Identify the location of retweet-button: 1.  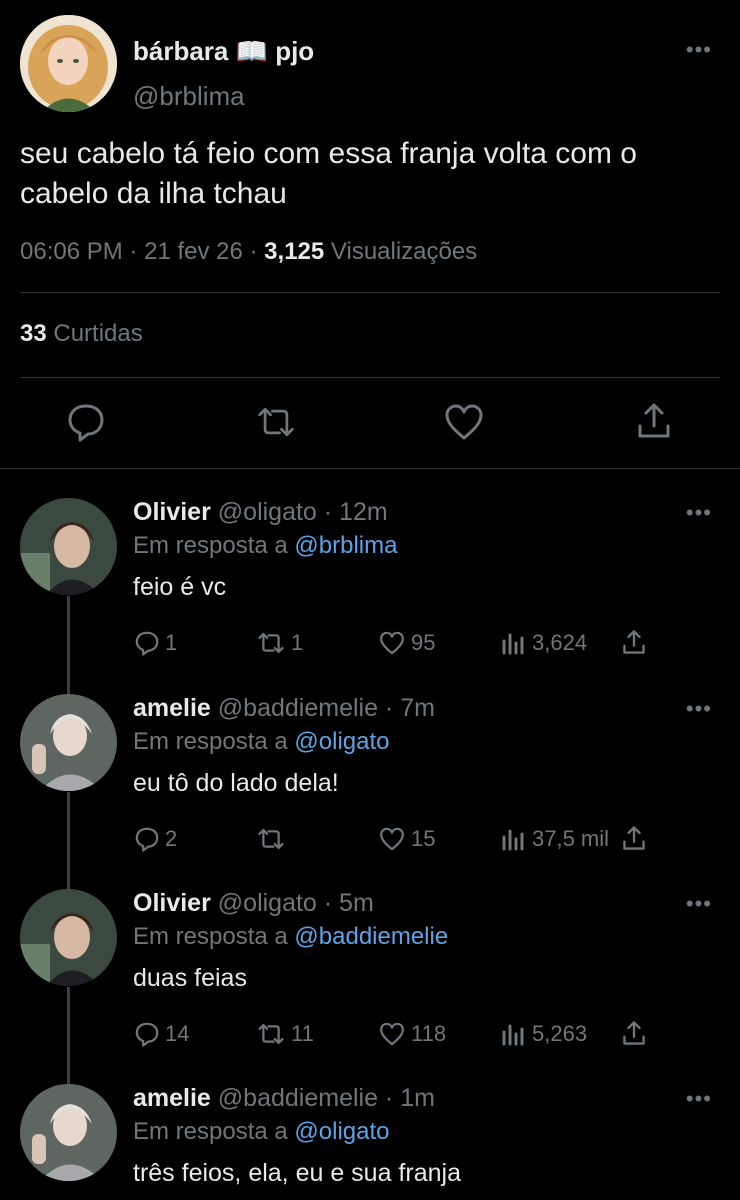
(279, 643).